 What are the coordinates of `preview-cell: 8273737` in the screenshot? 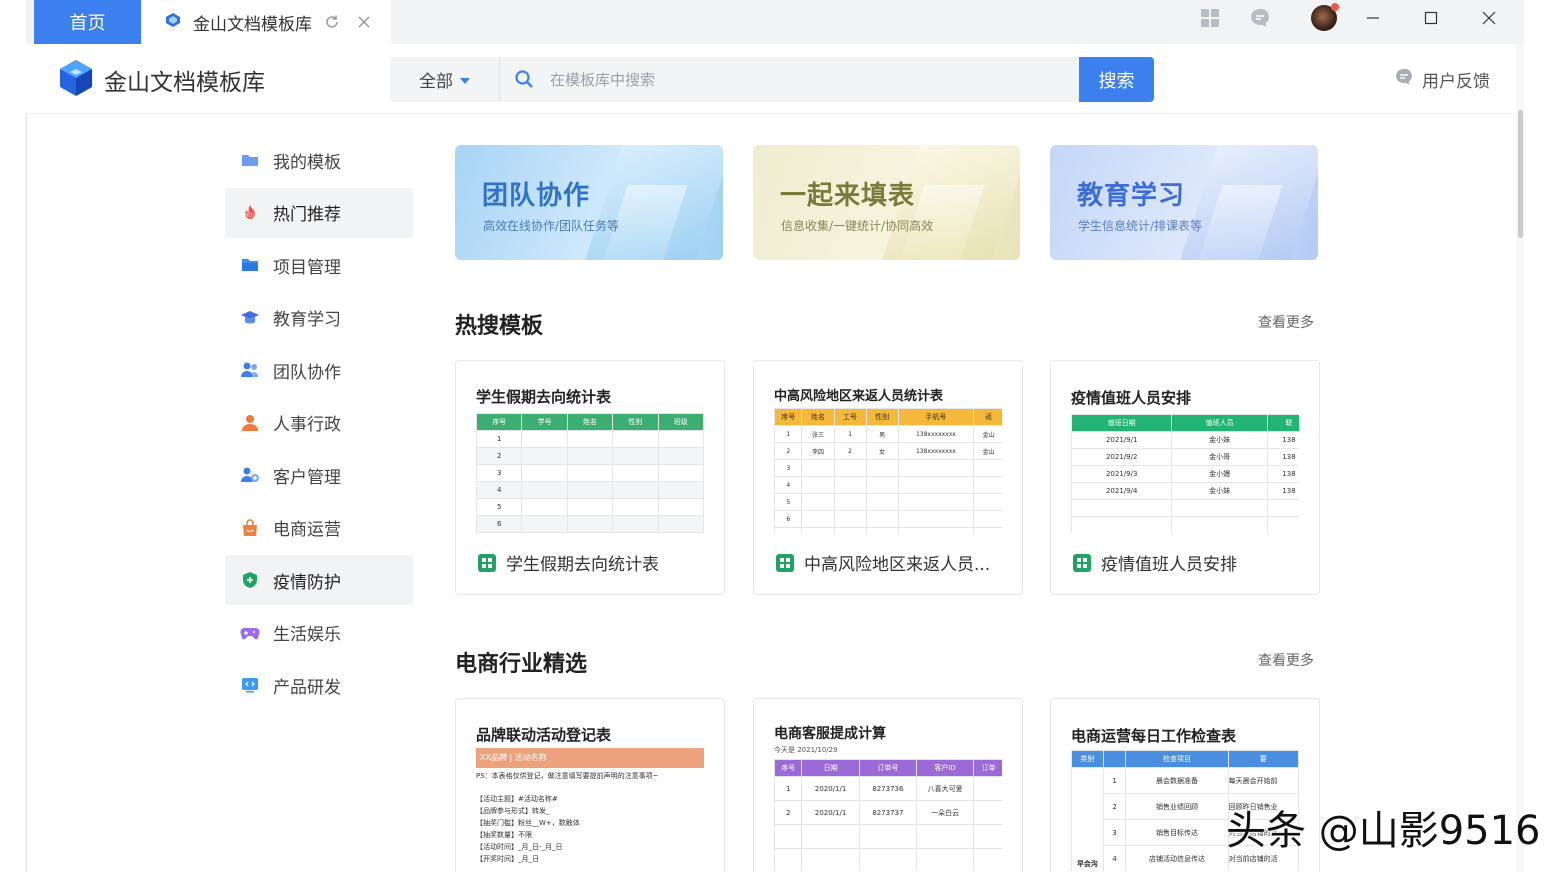 It's located at (887, 812).